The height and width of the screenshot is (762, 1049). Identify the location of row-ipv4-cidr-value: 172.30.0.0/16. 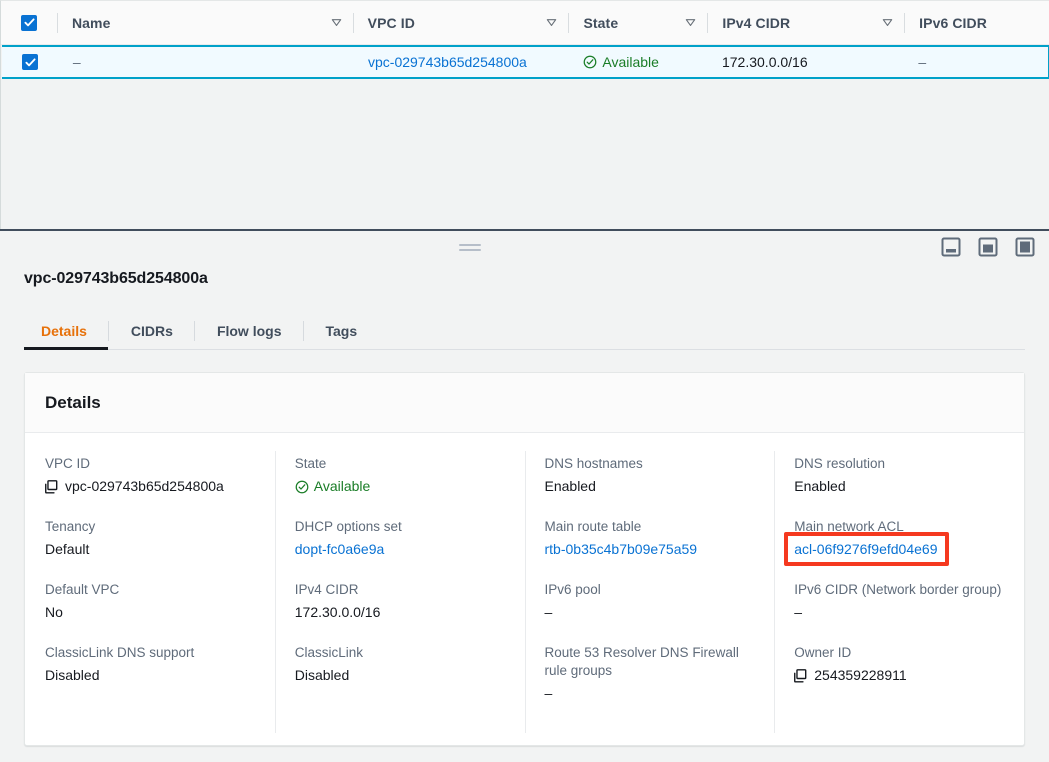
(764, 62).